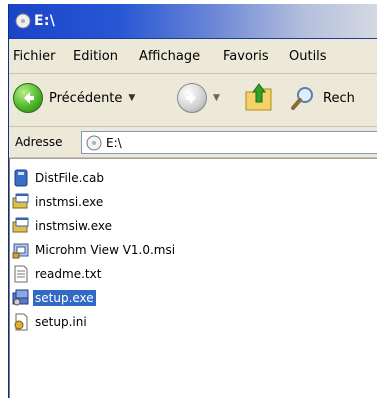 This screenshot has height=398, width=377. I want to click on file-item-readme: readme.txt, so click(57, 274).